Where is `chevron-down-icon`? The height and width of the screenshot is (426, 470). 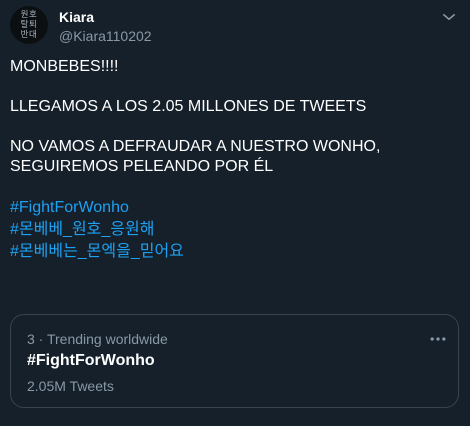 chevron-down-icon is located at coordinates (449, 17).